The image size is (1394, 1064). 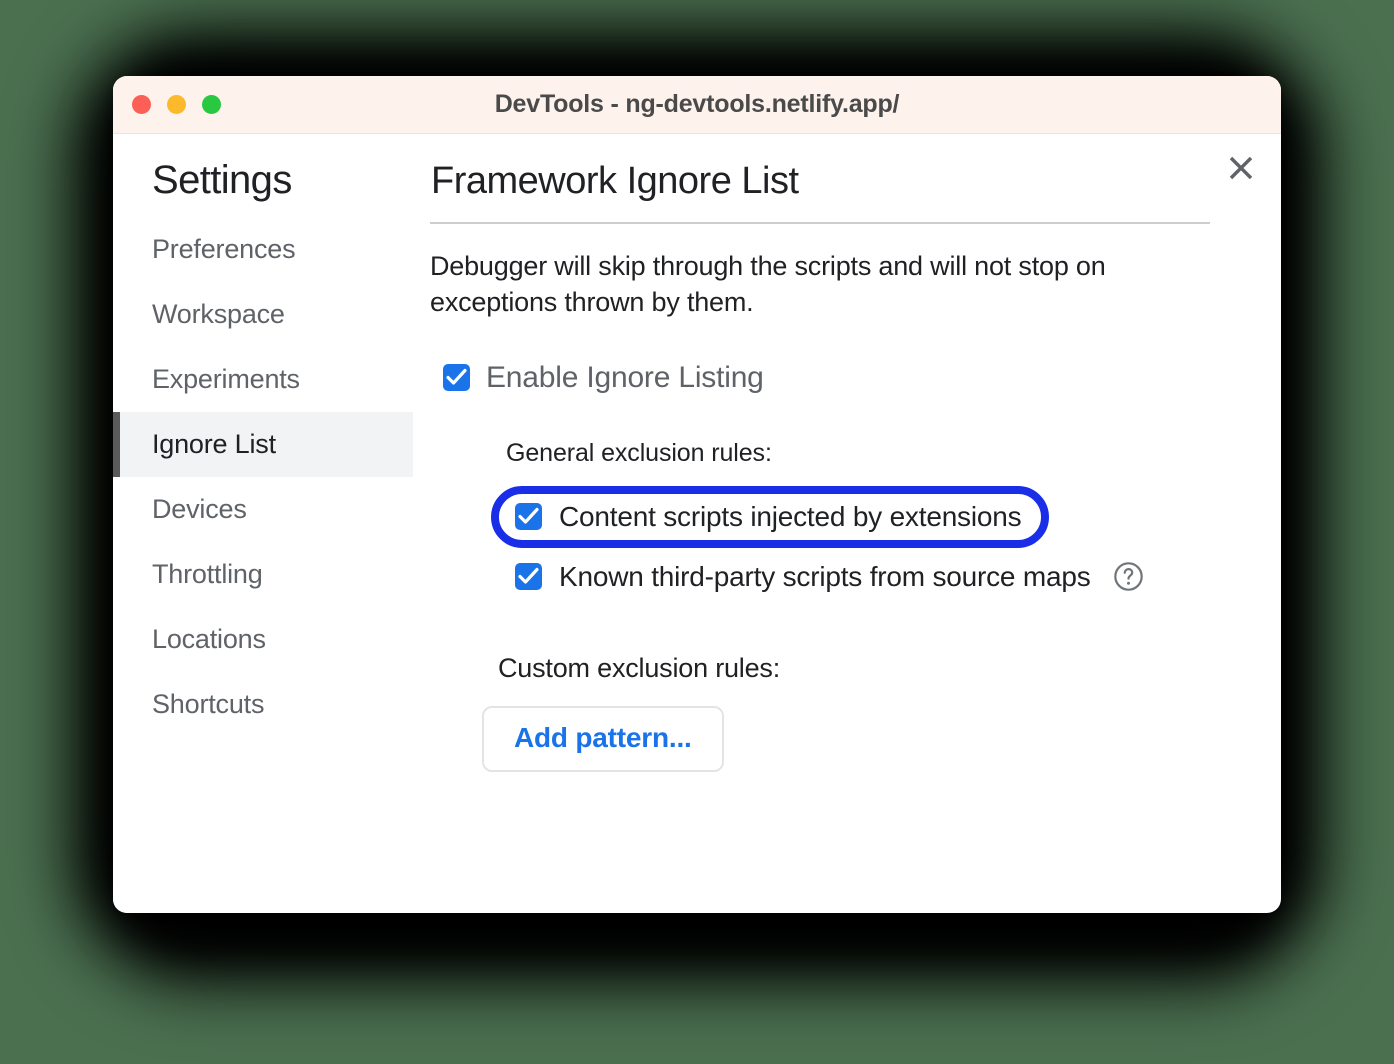 I want to click on sidebar-item-label: Ignore List, so click(x=214, y=444).